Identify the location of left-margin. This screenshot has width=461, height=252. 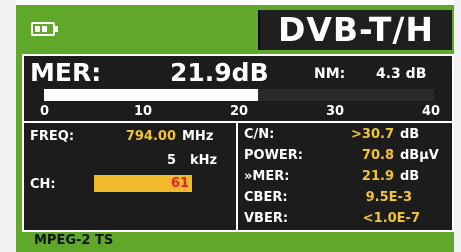
(8, 126).